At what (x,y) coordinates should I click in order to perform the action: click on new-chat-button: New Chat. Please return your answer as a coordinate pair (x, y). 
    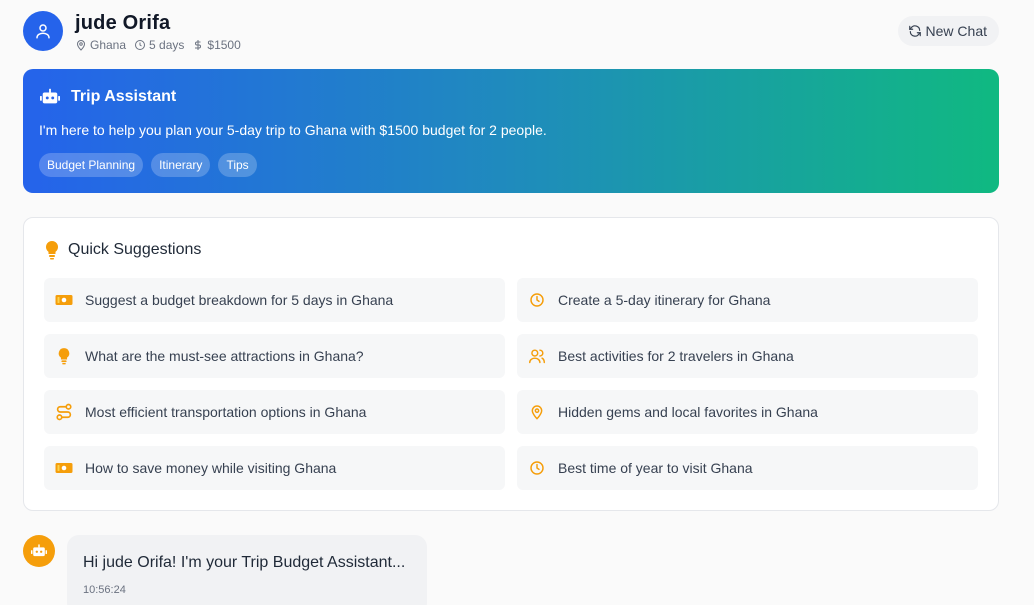
    Looking at the image, I should click on (948, 31).